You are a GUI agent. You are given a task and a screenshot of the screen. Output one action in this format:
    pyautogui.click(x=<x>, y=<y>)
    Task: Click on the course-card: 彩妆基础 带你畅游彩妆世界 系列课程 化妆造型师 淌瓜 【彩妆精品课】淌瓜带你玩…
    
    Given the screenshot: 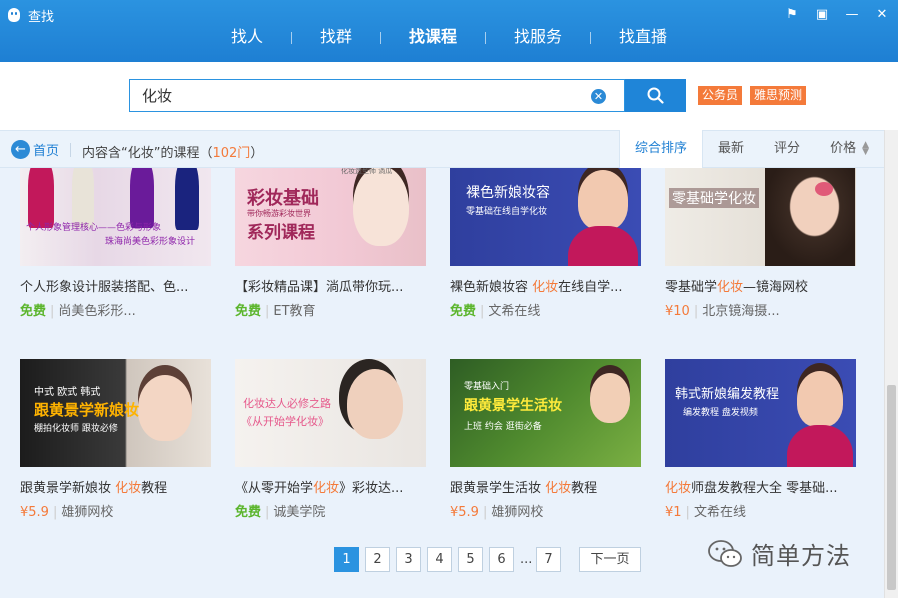 What is the action you would take?
    pyautogui.click(x=330, y=243)
    